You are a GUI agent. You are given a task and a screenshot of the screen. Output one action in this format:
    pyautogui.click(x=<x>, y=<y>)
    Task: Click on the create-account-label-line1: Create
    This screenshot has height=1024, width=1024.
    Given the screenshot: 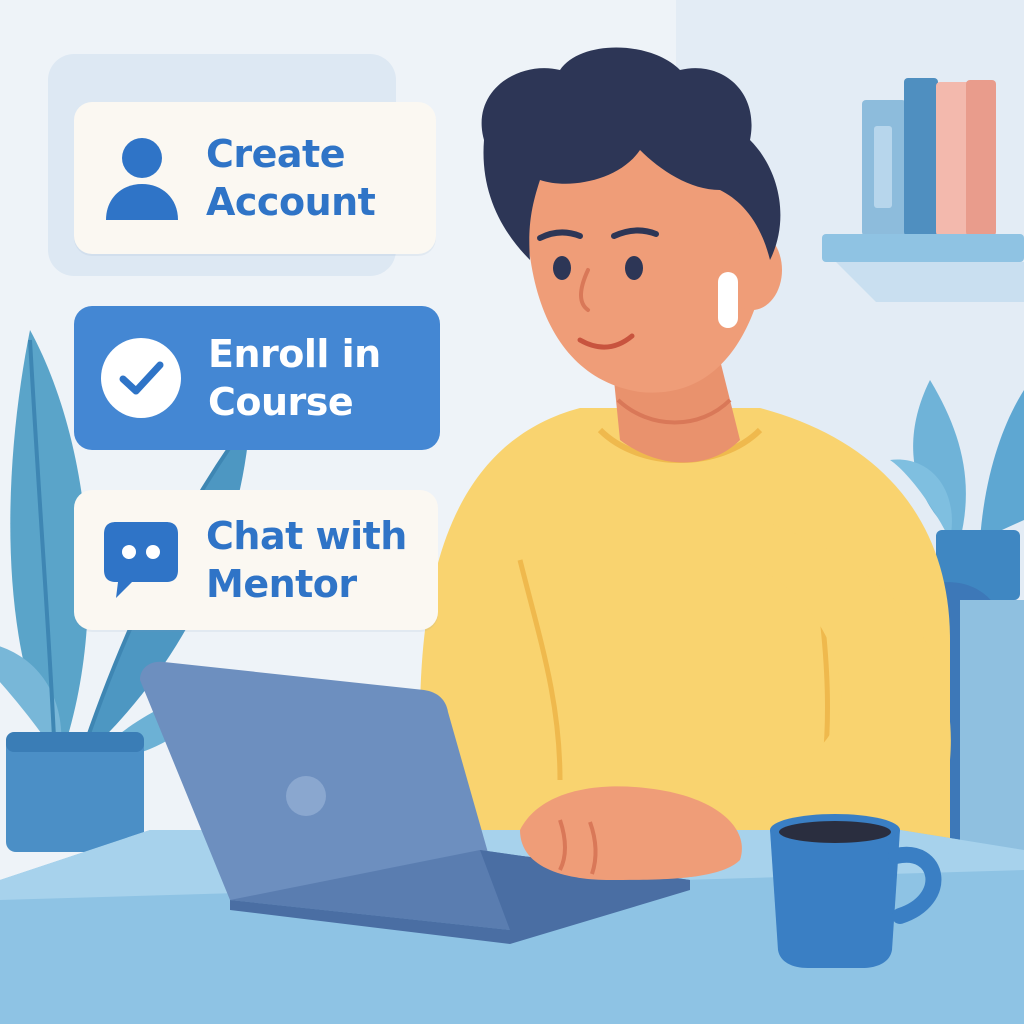 What is the action you would take?
    pyautogui.click(x=275, y=154)
    